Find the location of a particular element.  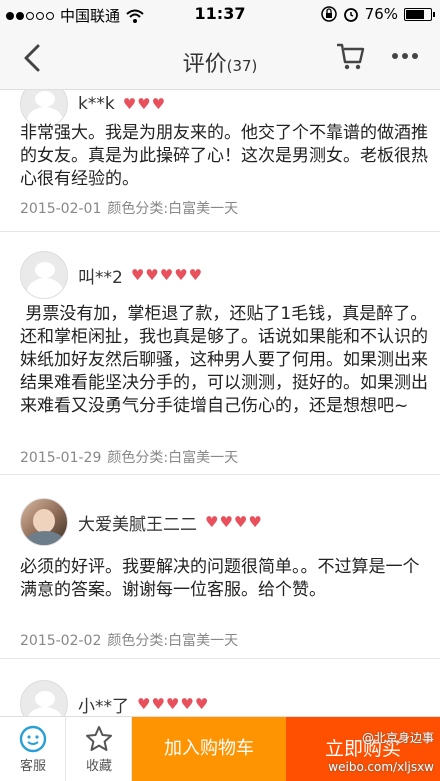

status-bar: 中国联通 11:37 76% is located at coordinates (220, 14).